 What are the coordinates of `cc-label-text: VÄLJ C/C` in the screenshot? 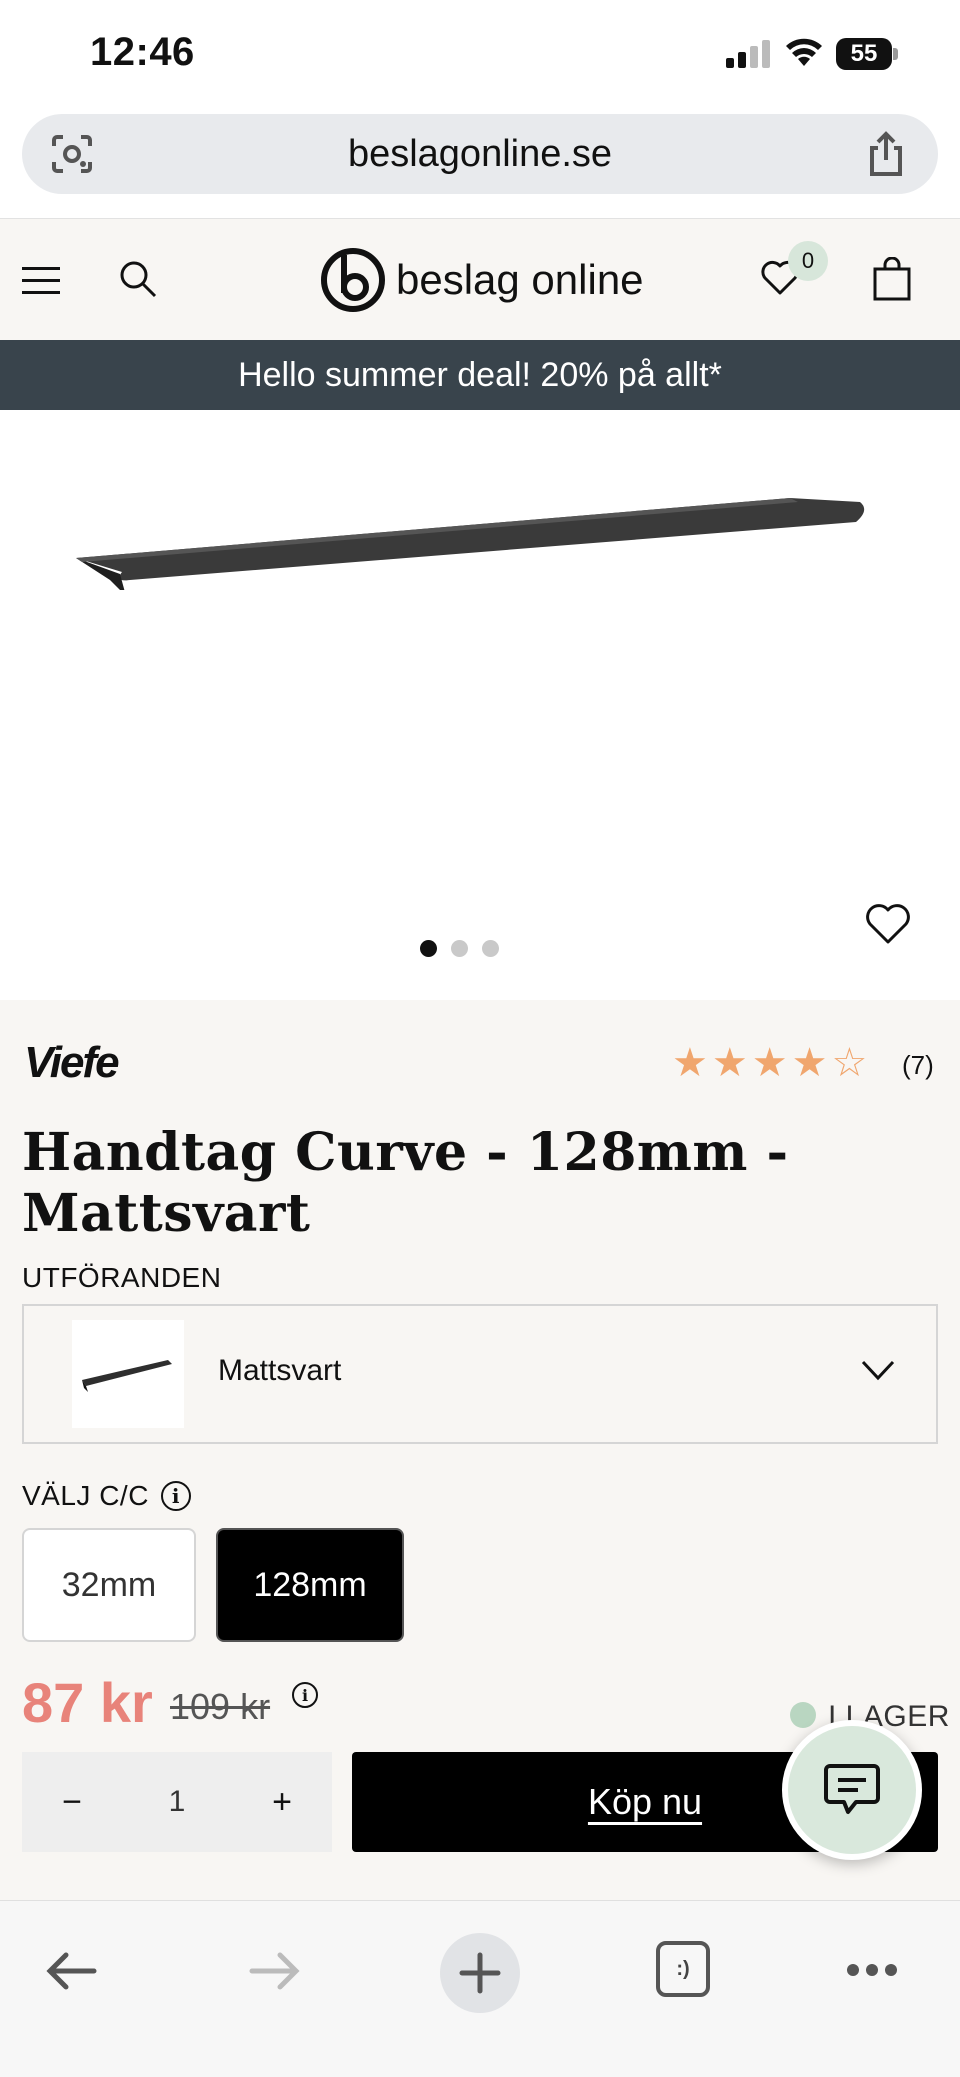 It's located at (85, 1495).